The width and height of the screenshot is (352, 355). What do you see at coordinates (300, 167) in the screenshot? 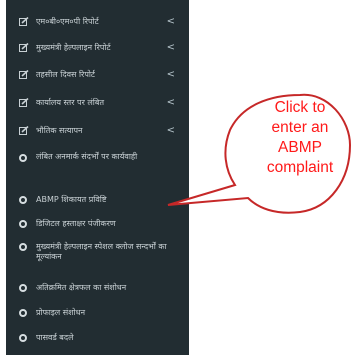
I see `callout-line: complaint` at bounding box center [300, 167].